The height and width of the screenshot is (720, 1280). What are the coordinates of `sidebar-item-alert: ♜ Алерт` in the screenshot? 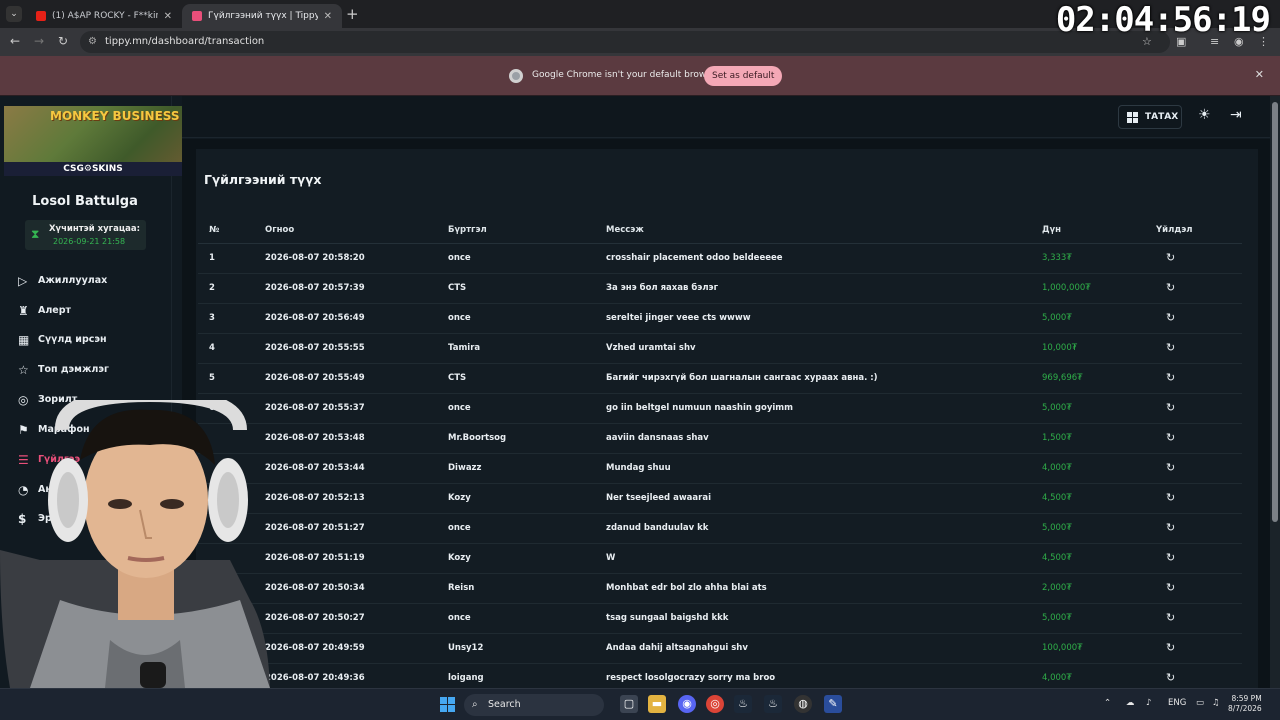 It's located at (44, 311).